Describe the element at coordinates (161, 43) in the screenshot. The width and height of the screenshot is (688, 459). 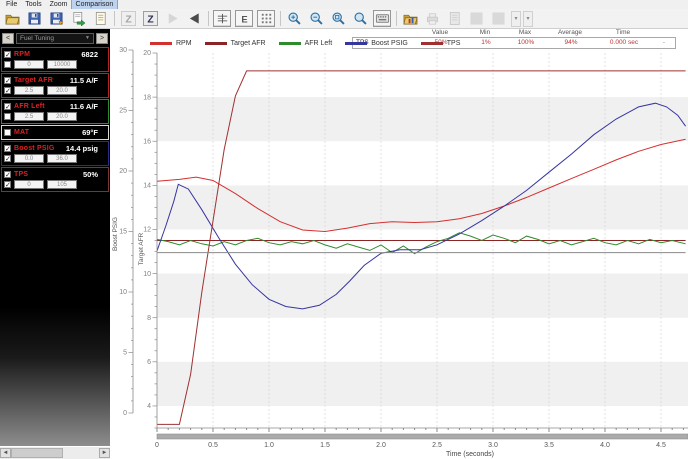
I see `legend-swatch` at that location.